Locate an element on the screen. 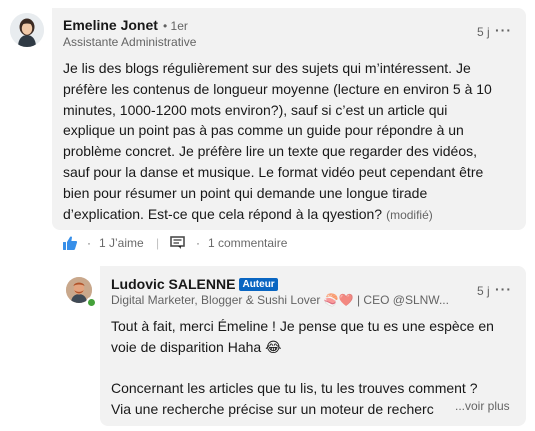 The width and height of the screenshot is (535, 431). comment-time: 5 j is located at coordinates (483, 32).